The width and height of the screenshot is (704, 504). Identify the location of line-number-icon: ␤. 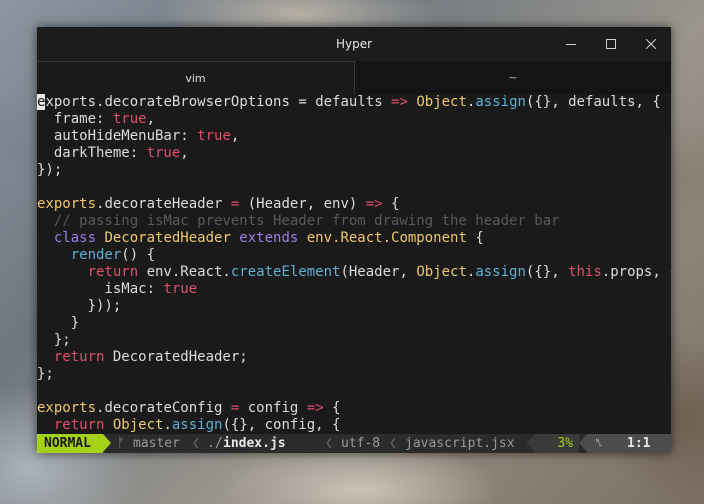
(599, 443).